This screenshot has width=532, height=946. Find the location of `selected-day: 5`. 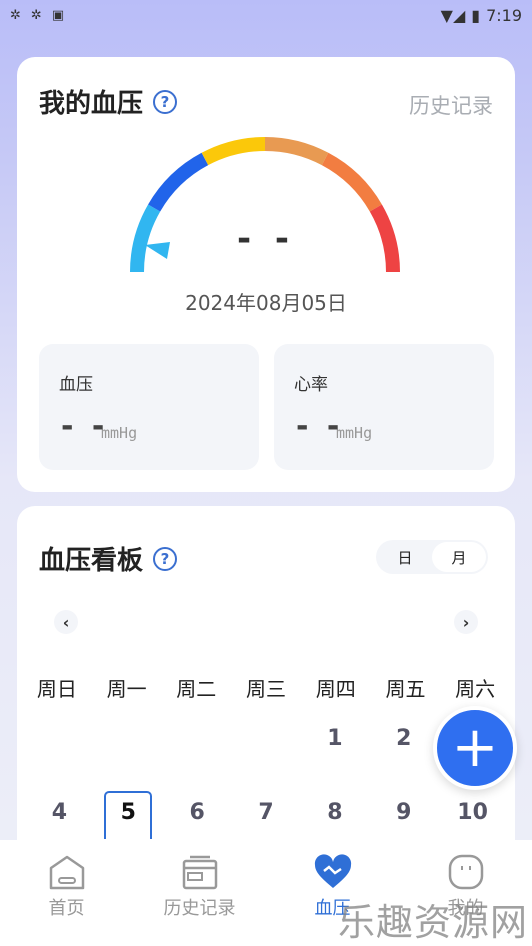

selected-day: 5 is located at coordinates (128, 815).